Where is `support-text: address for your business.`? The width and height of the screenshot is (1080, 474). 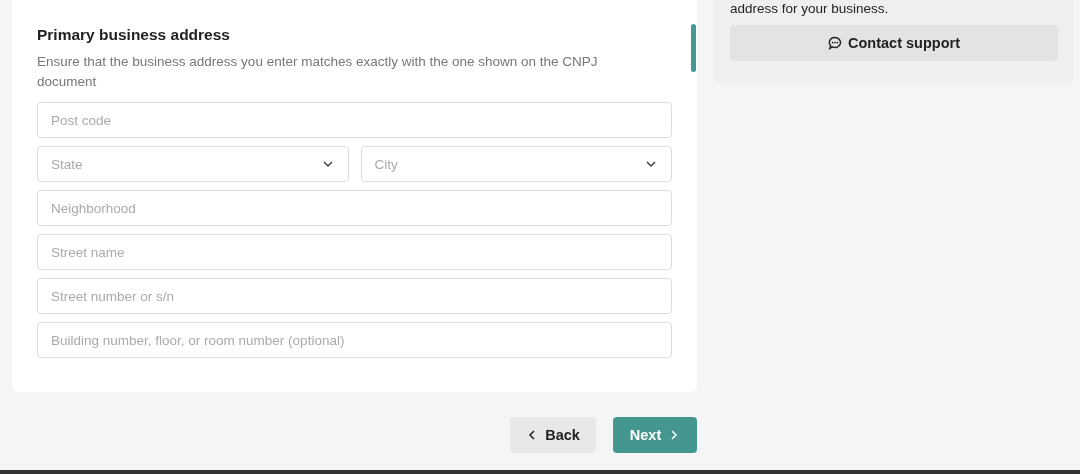
support-text: address for your business. is located at coordinates (810, 9).